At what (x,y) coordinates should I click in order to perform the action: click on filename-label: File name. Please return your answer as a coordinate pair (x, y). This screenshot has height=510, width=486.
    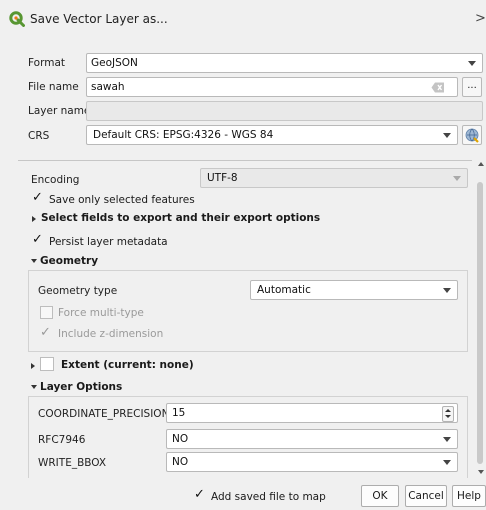
    Looking at the image, I should click on (53, 87).